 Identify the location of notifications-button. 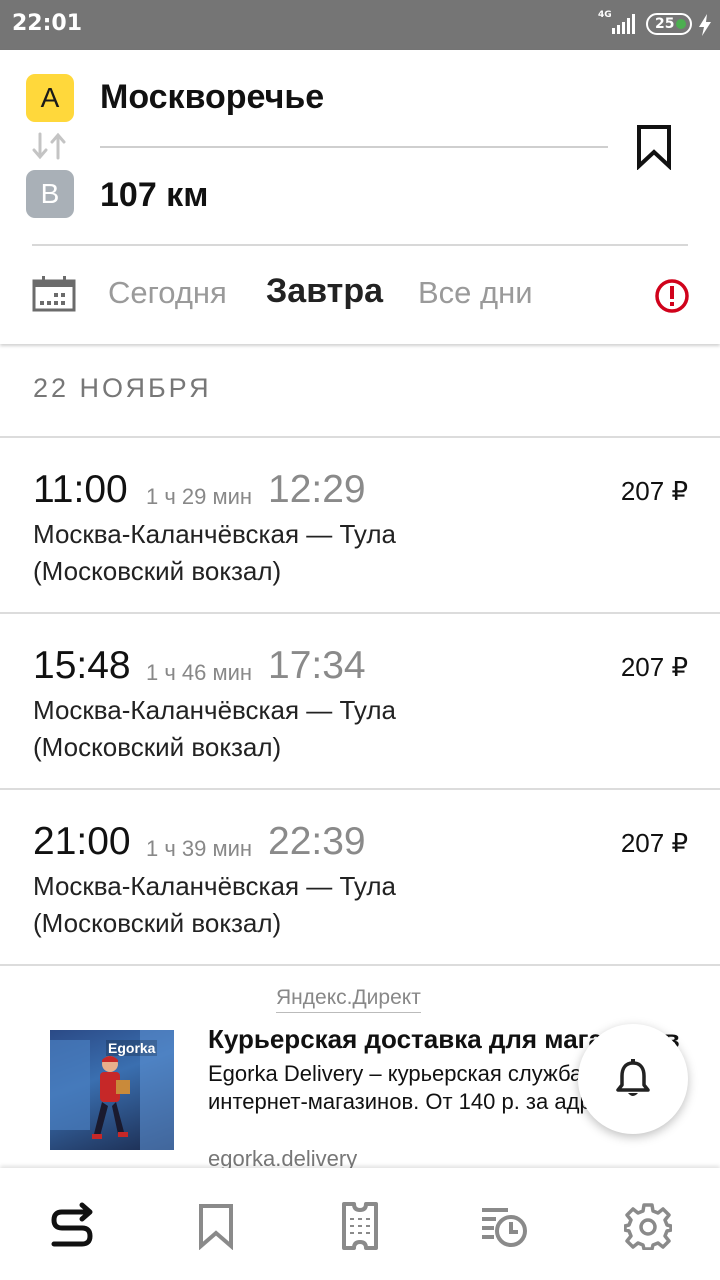
(633, 1079).